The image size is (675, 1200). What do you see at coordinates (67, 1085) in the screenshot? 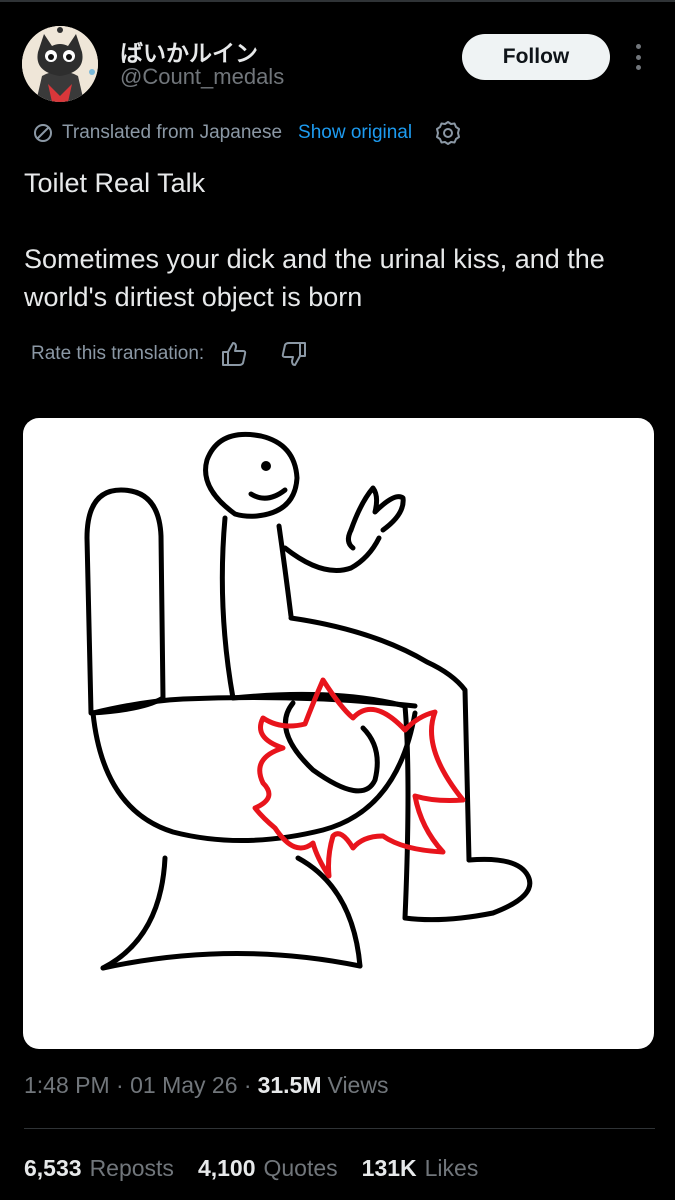
I see `tweet-time: 1:48 PM` at bounding box center [67, 1085].